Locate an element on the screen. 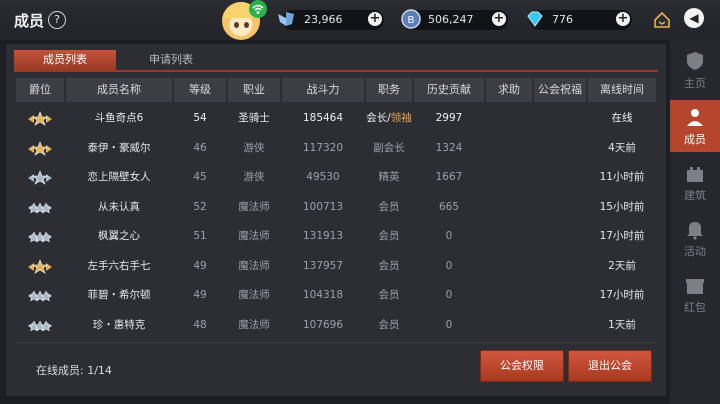  side-nav-label: 建筑 is located at coordinates (695, 195).